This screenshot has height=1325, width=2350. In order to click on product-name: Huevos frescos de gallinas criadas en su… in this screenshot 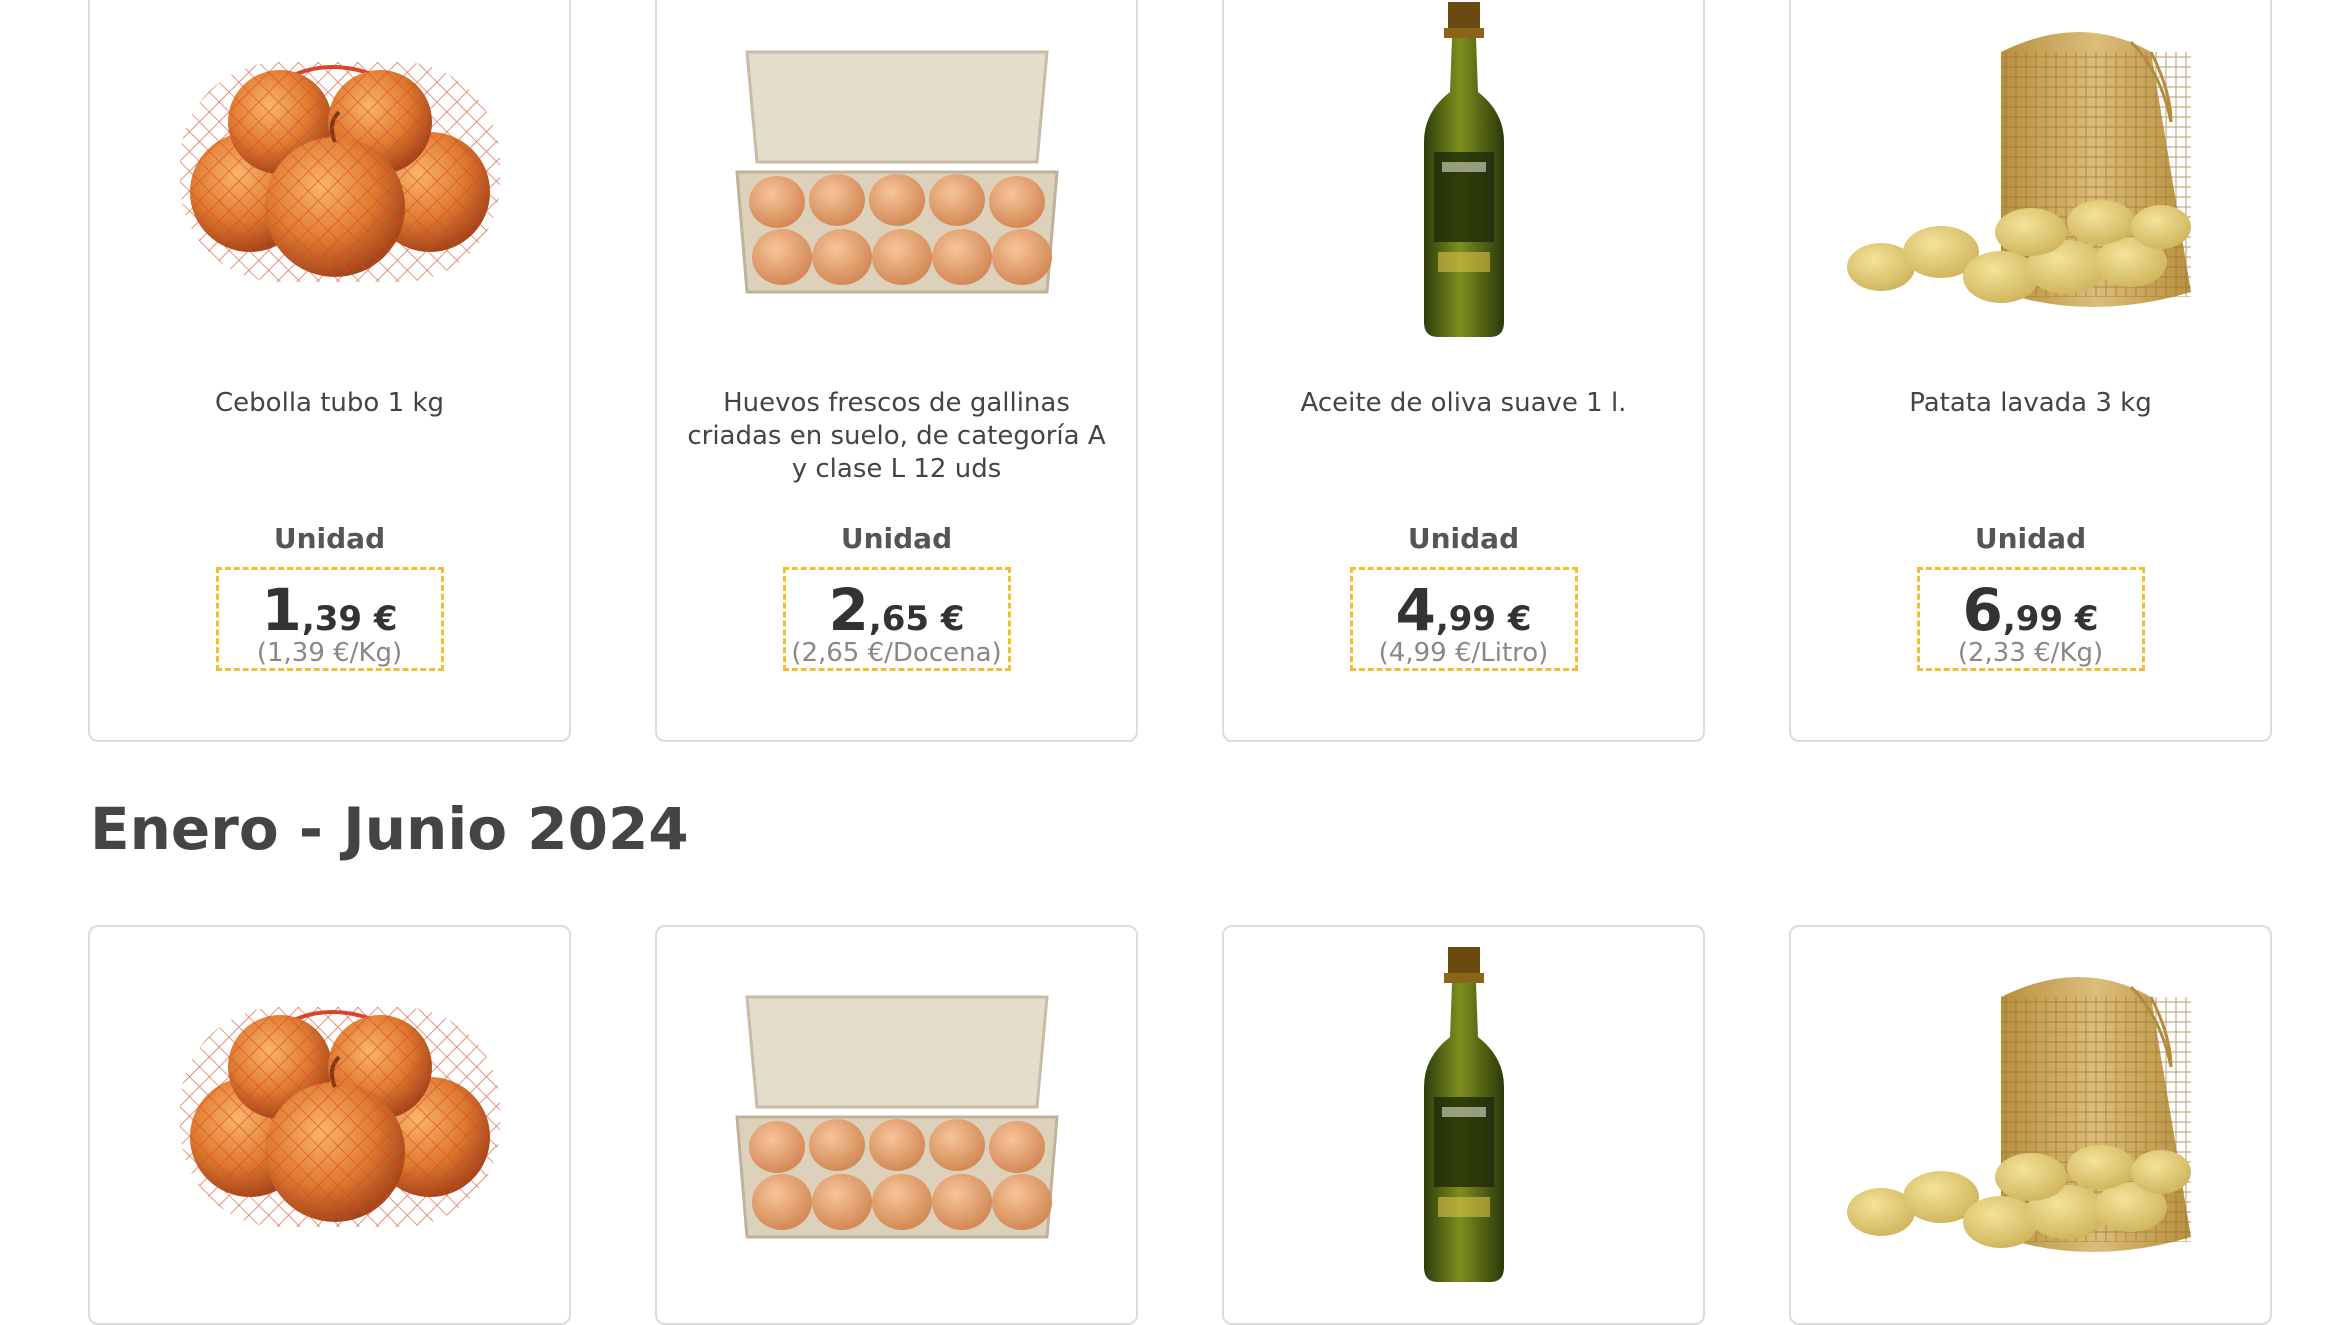, I will do `click(896, 436)`.